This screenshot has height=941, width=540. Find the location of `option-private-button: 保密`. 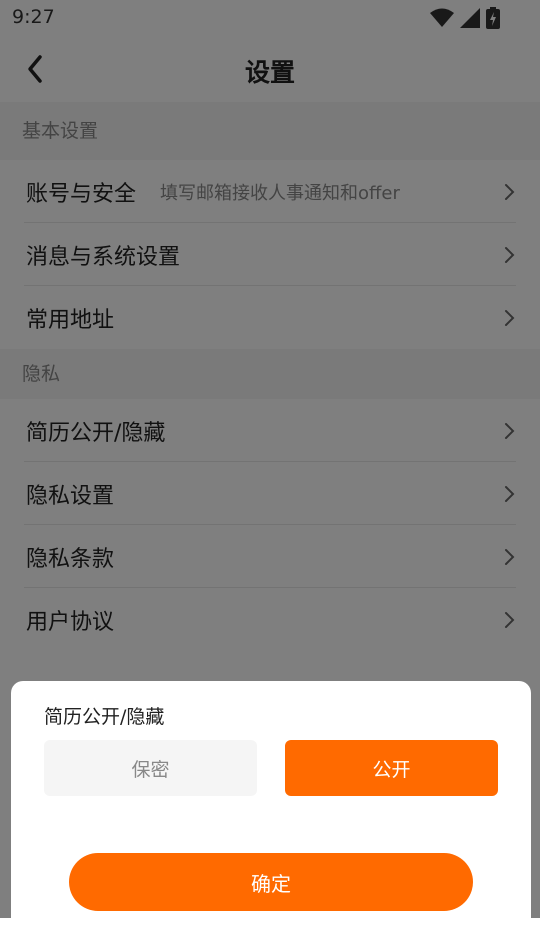

option-private-button: 保密 is located at coordinates (150, 768).